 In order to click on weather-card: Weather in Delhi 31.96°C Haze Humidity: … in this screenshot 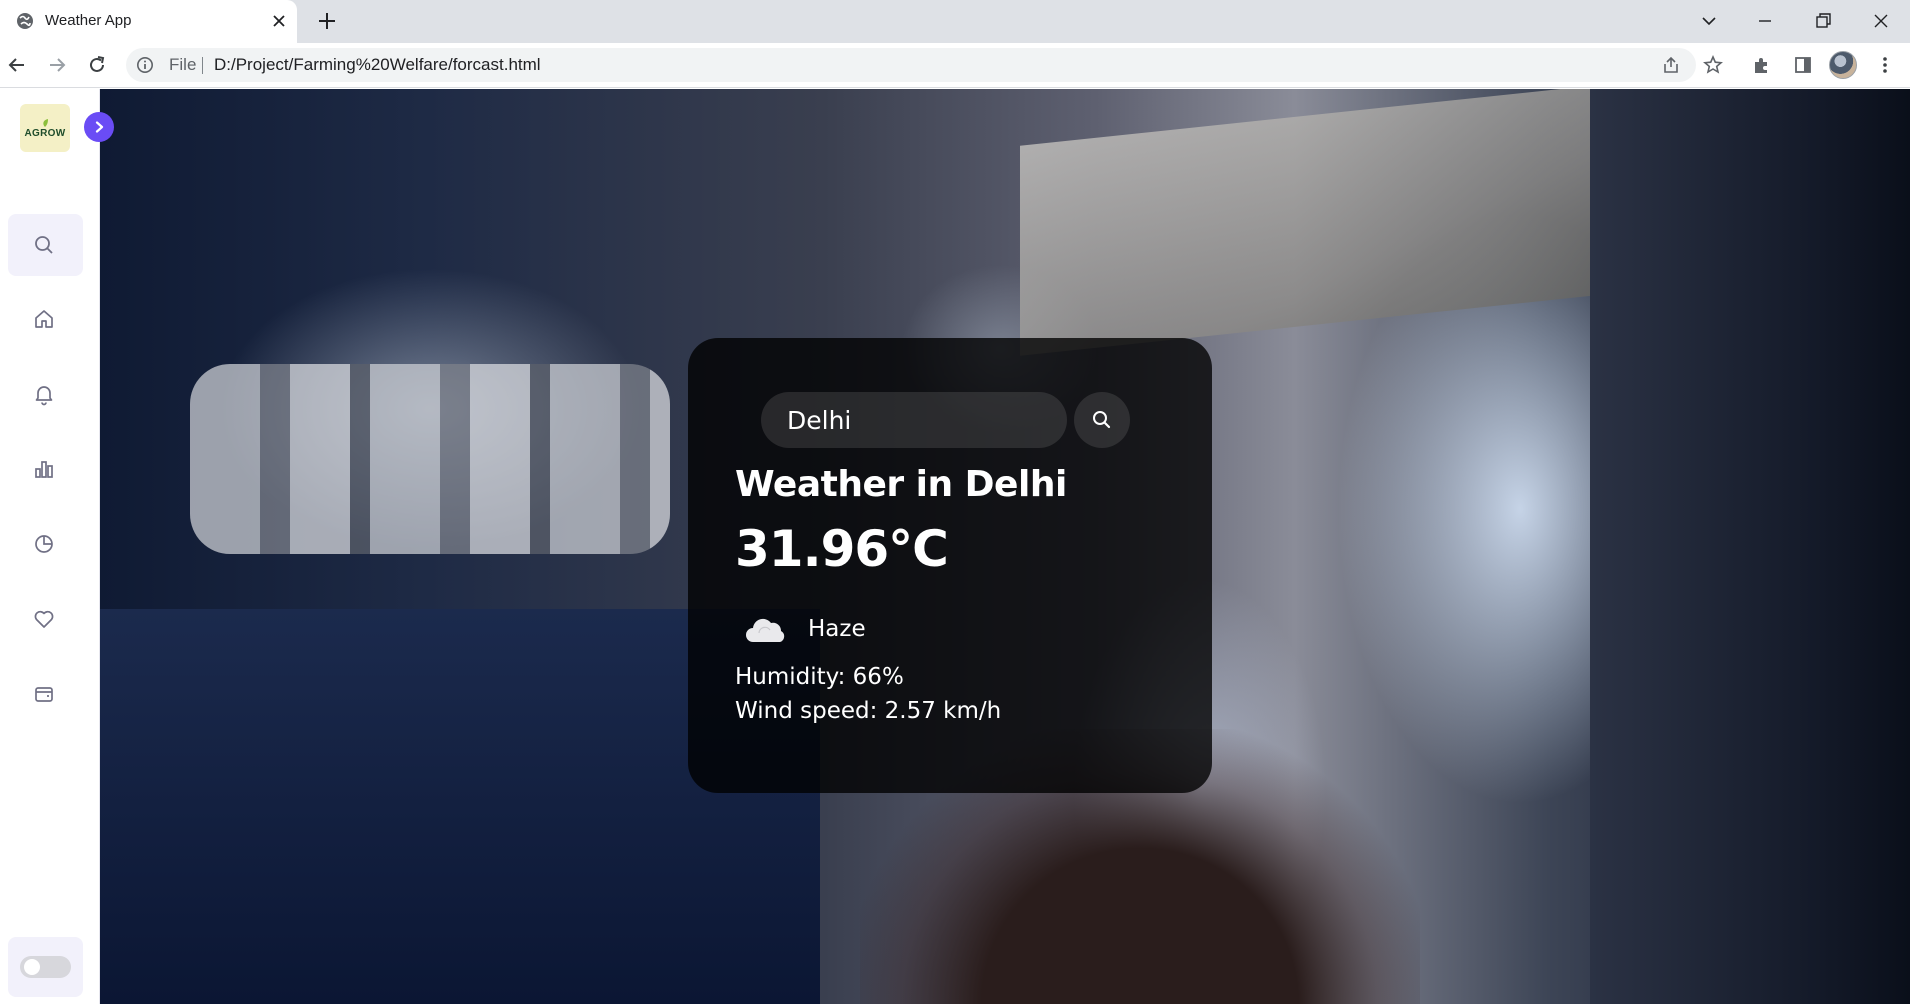, I will do `click(950, 565)`.